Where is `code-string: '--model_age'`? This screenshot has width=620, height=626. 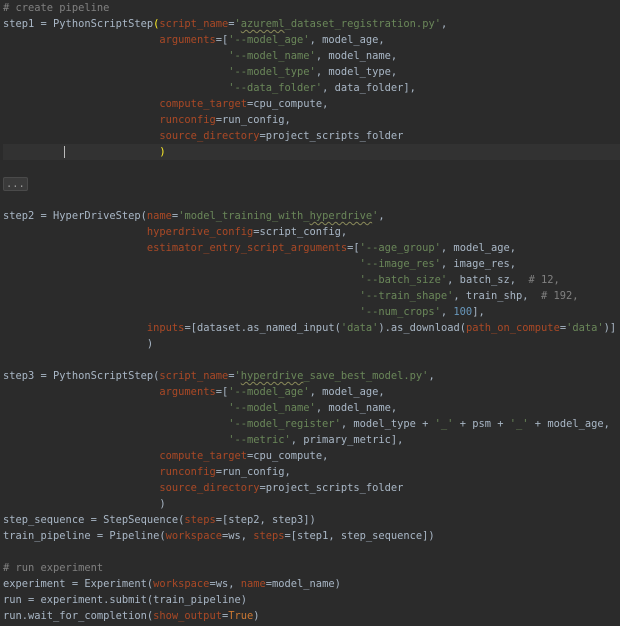 code-string: '--model_age' is located at coordinates (269, 40).